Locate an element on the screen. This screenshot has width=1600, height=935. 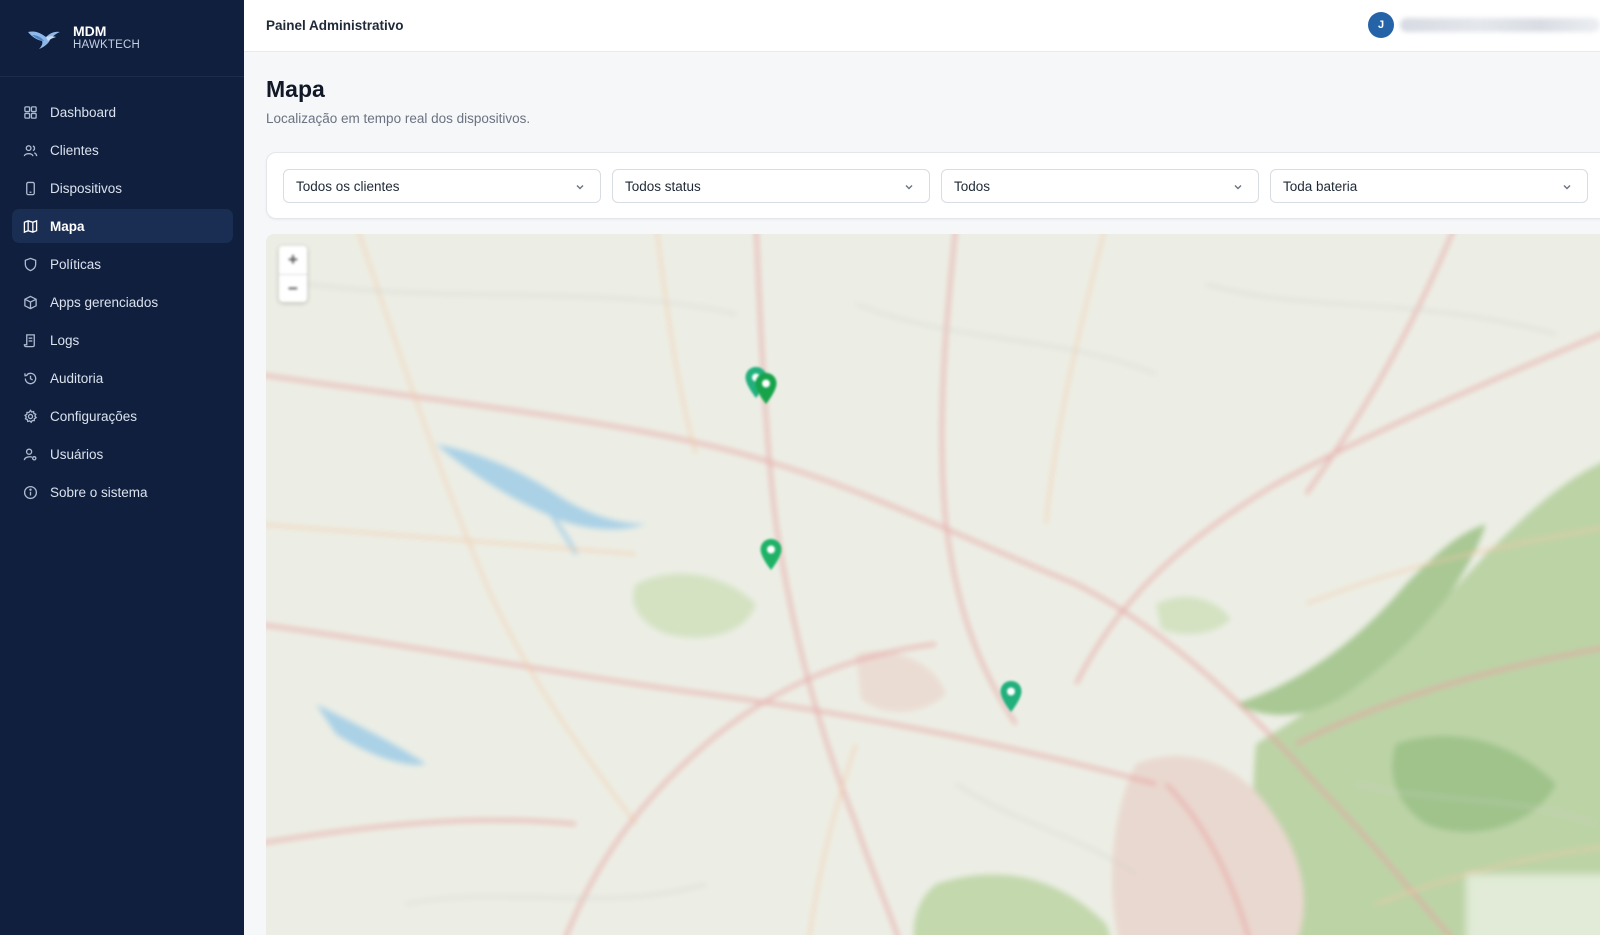
top-bar: Painel Administrativo J is located at coordinates (922, 26).